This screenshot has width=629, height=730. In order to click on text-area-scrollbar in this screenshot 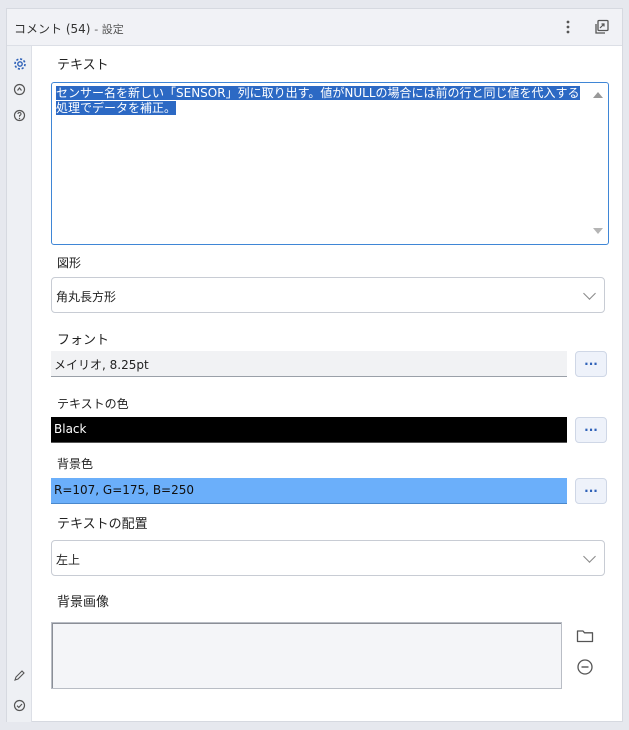, I will do `click(597, 163)`.